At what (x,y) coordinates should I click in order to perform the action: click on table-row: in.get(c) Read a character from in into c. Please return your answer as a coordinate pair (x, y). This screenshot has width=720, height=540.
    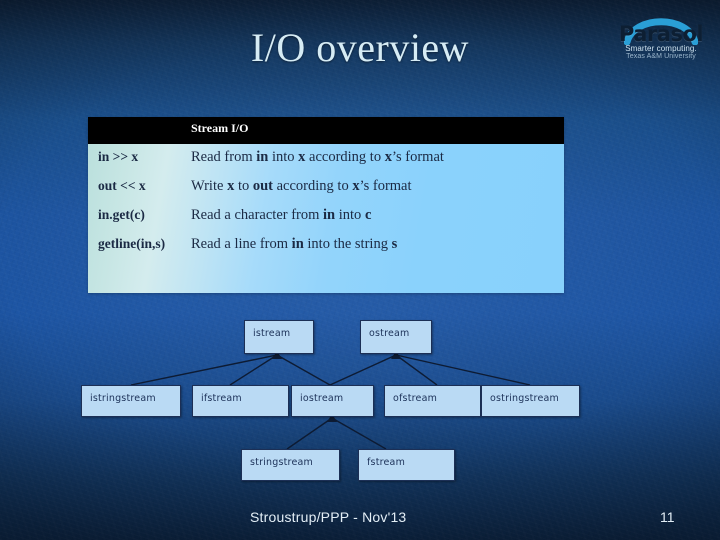
    Looking at the image, I should click on (326, 221).